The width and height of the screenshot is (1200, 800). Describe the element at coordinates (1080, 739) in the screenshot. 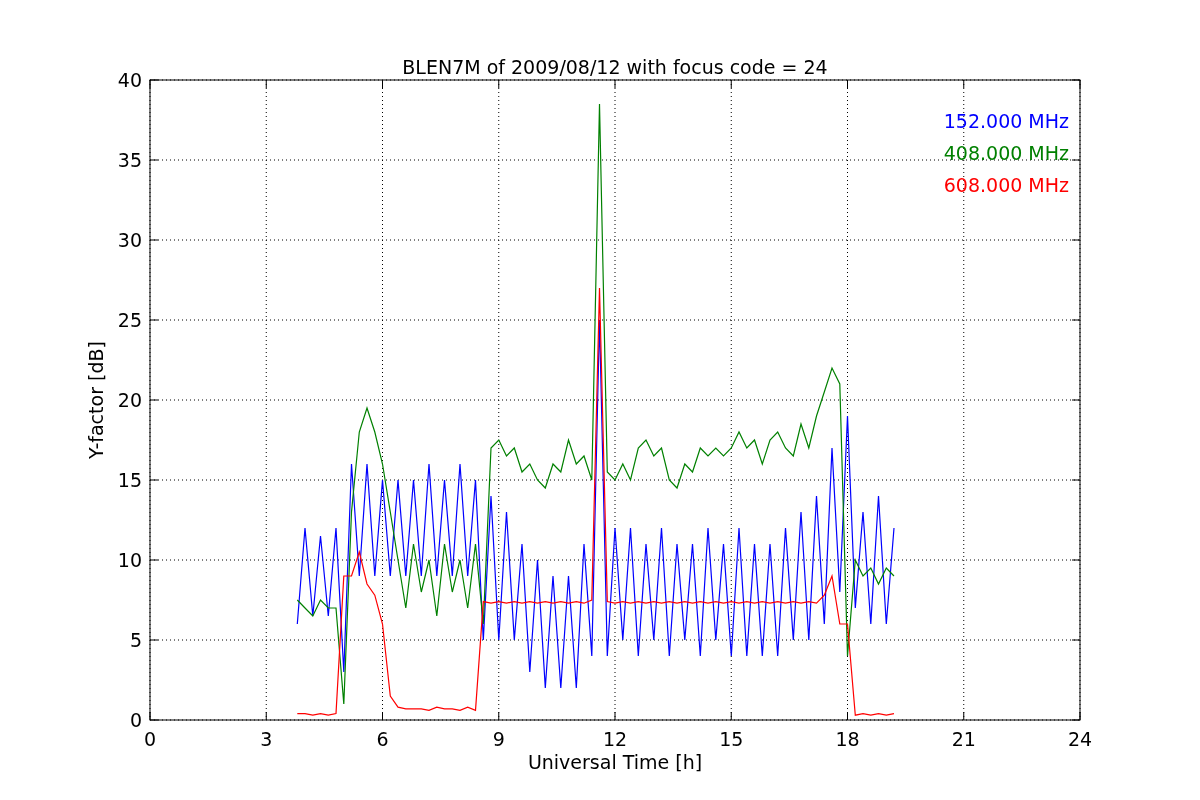

I see `tick-label: 24` at that location.